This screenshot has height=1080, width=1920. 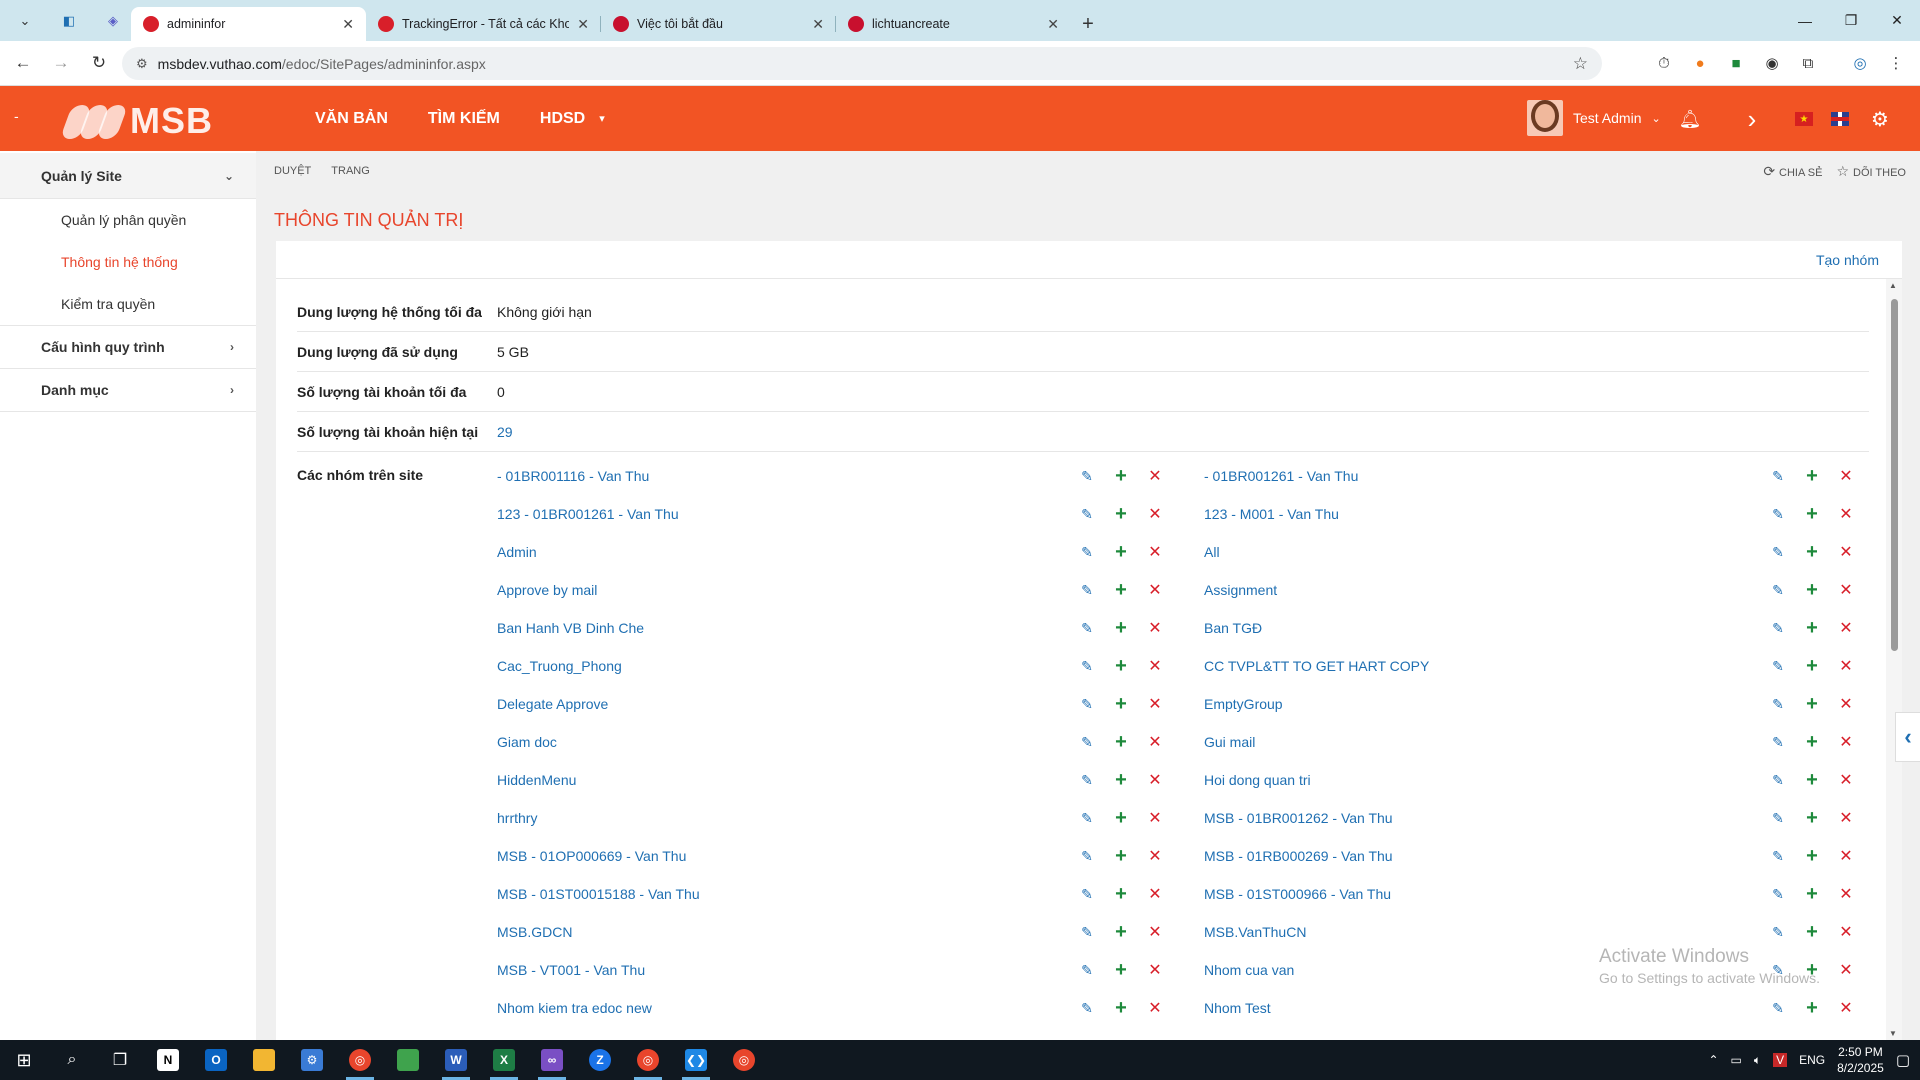 I want to click on notification-bell-icon: 🔔︎, so click(x=1690, y=119).